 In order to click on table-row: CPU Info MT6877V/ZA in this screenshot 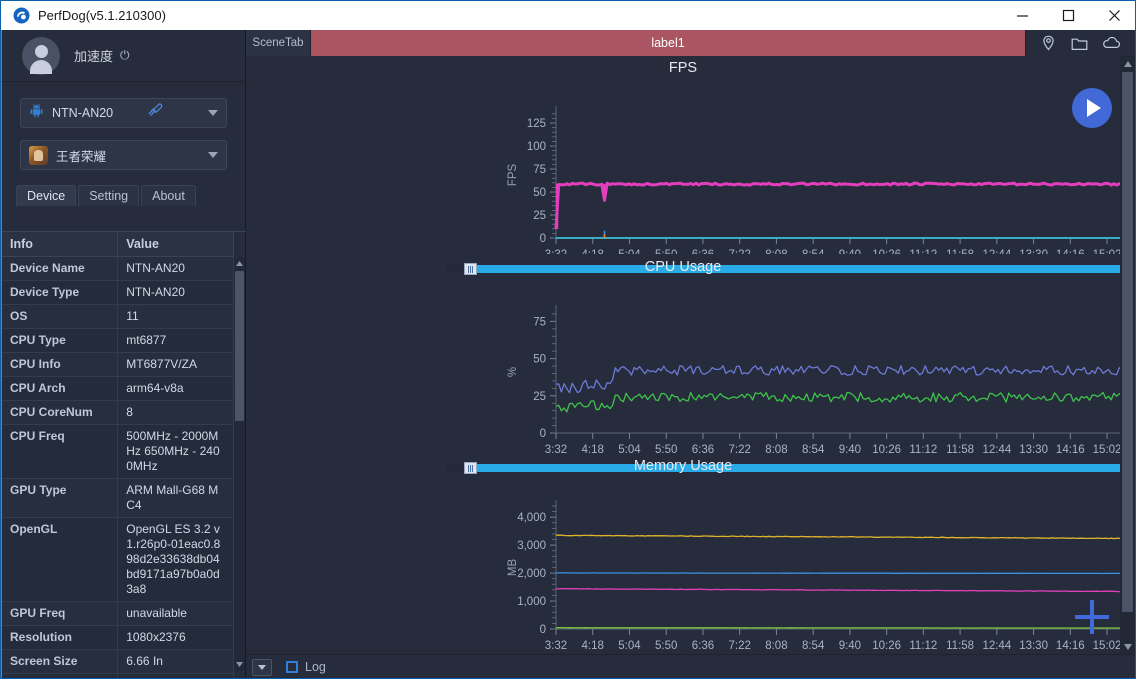, I will do `click(118, 364)`.